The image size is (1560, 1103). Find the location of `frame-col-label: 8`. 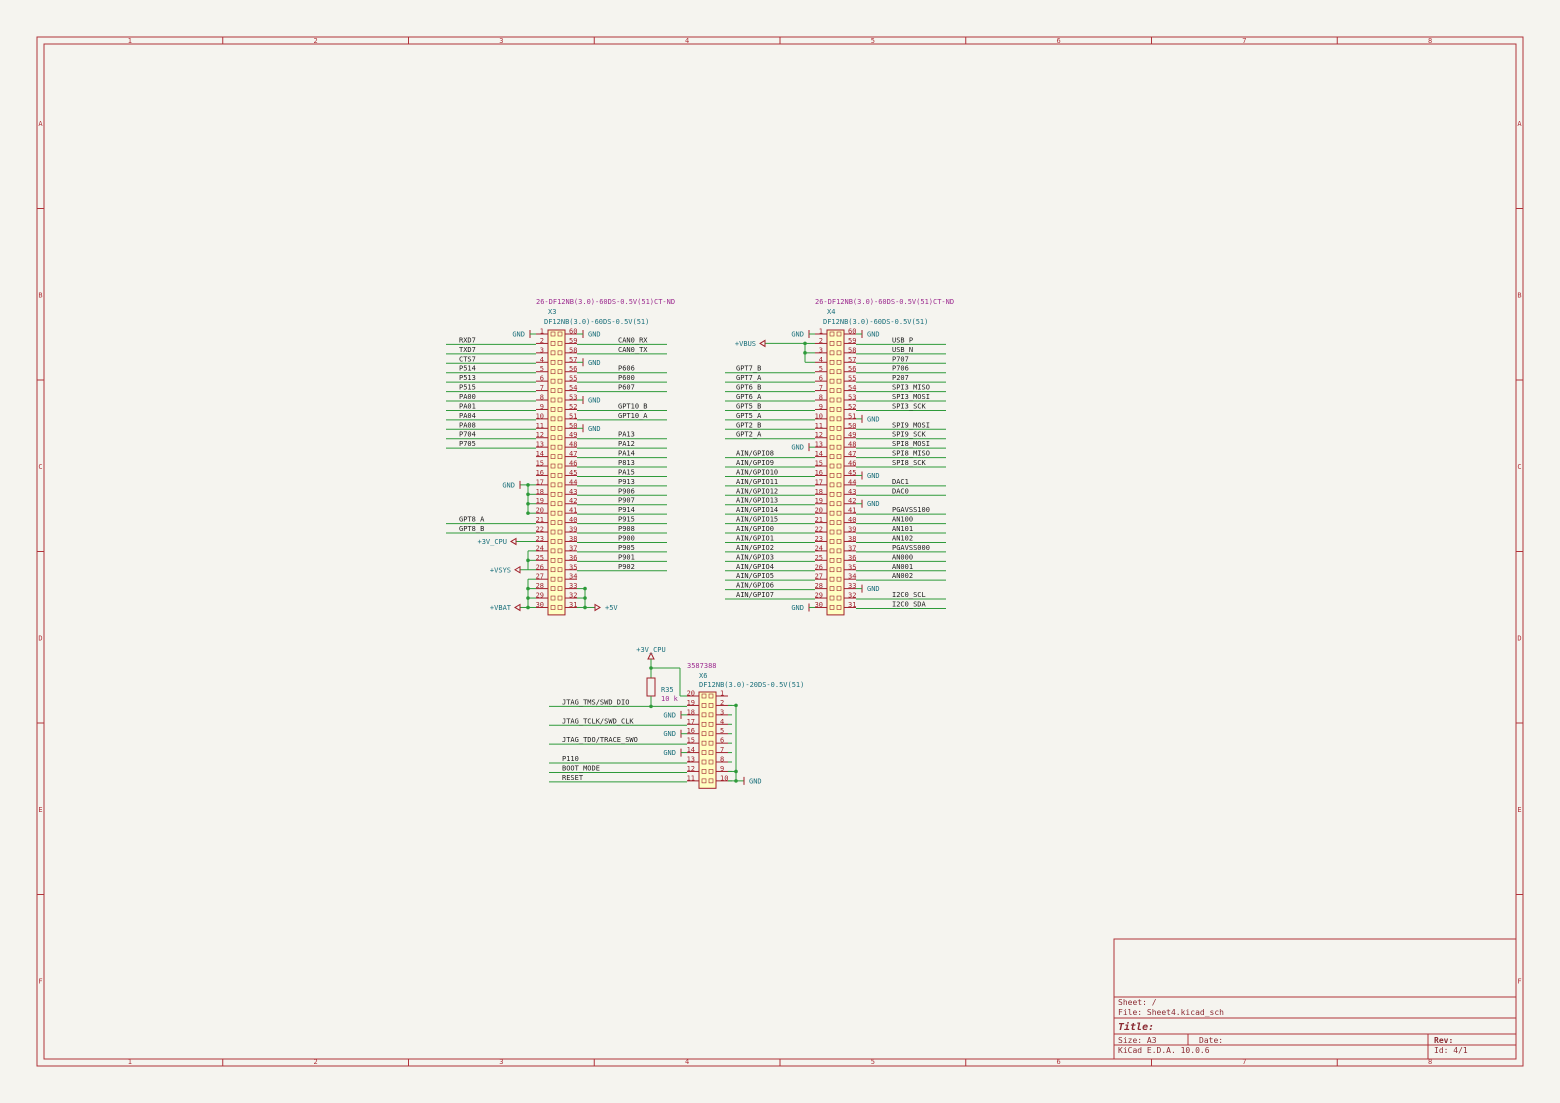

frame-col-label: 8 is located at coordinates (1430, 41).